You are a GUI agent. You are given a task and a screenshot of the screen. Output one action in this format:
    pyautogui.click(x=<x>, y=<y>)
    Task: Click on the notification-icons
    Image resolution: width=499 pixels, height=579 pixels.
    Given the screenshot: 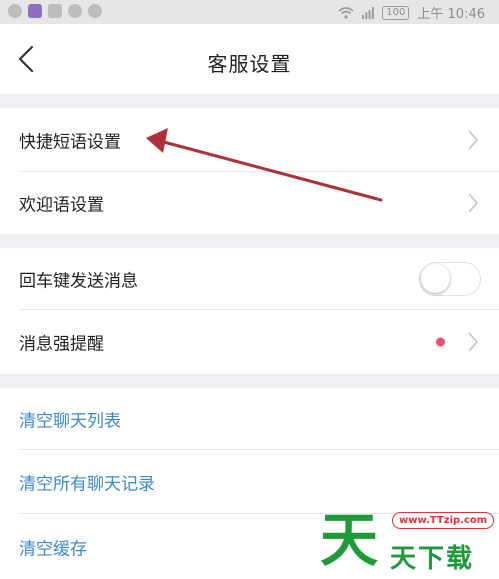 What is the action you would take?
    pyautogui.click(x=55, y=11)
    